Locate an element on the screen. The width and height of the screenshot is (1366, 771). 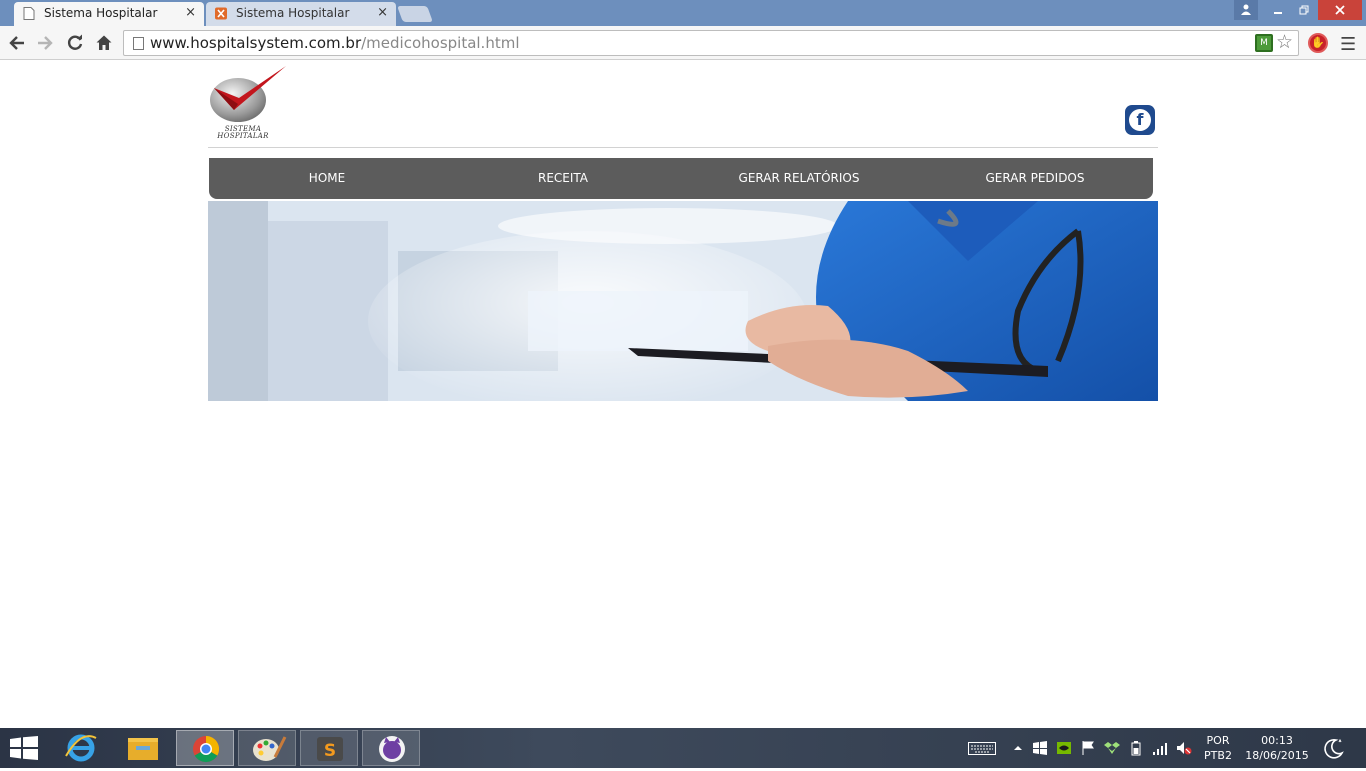
nav-item-receita: RECEITA is located at coordinates (563, 178).